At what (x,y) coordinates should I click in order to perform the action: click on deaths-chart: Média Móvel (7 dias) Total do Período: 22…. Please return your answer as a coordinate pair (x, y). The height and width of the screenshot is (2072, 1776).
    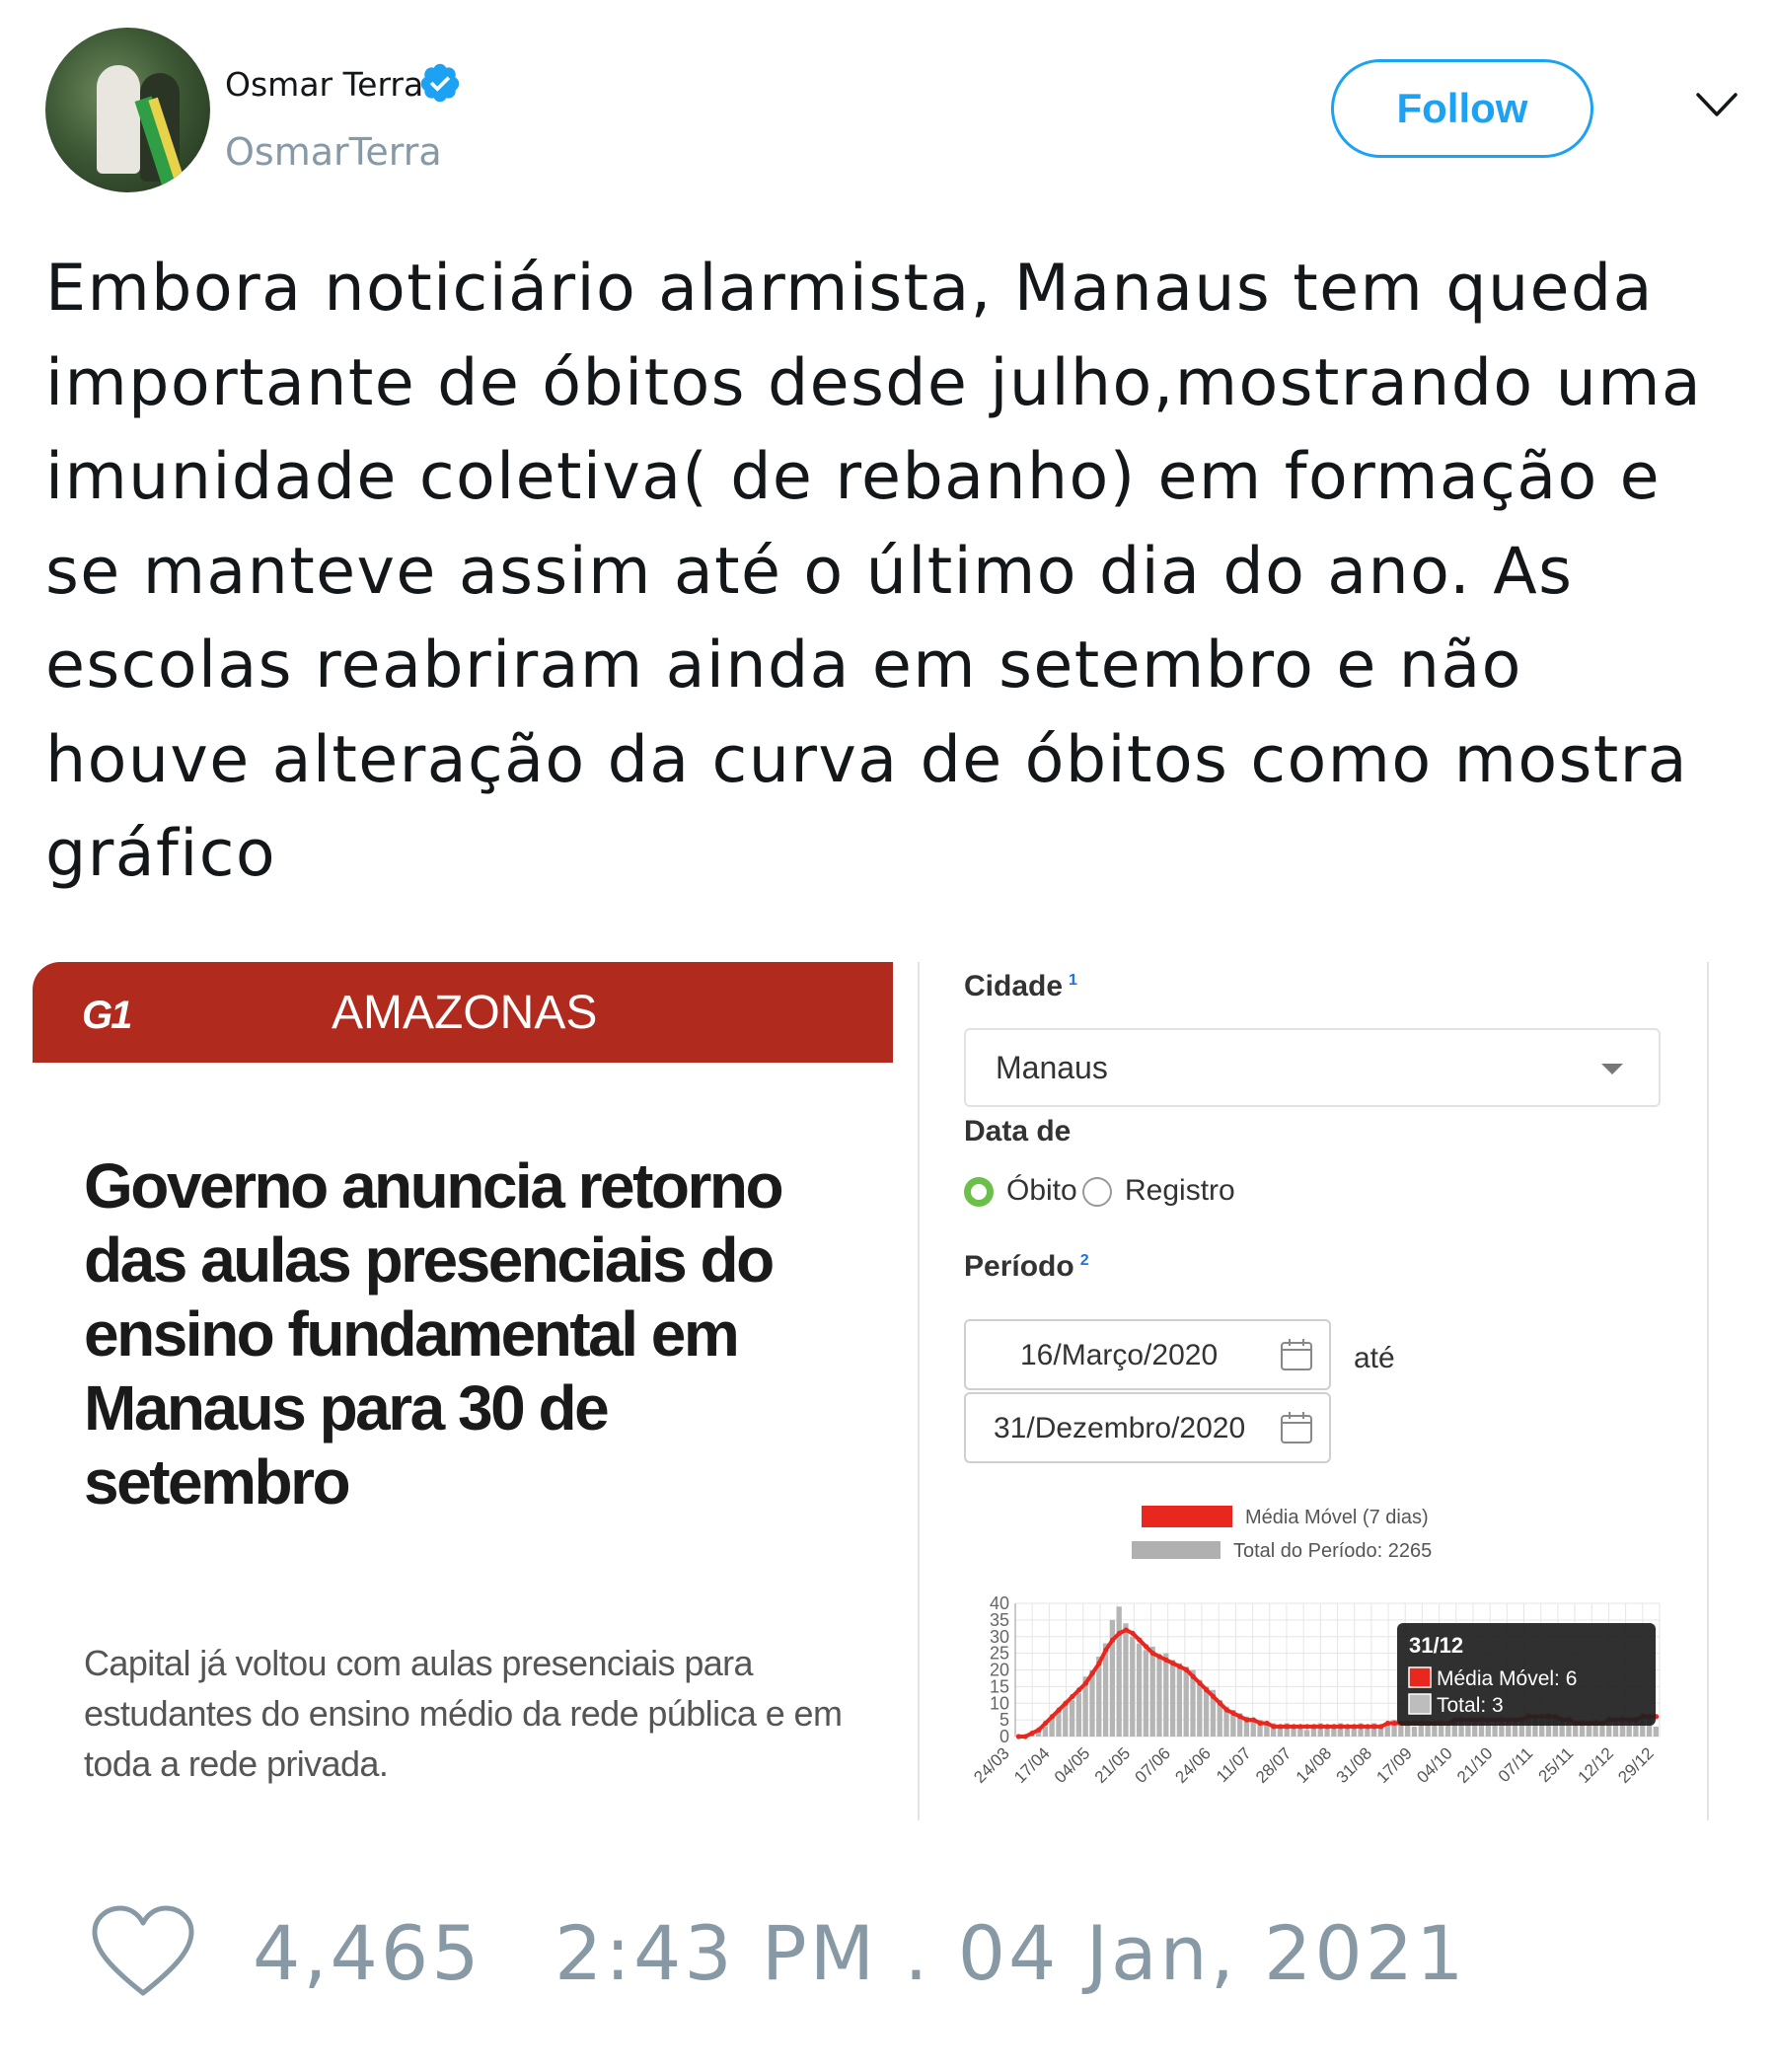
    Looking at the image, I should click on (1314, 1658).